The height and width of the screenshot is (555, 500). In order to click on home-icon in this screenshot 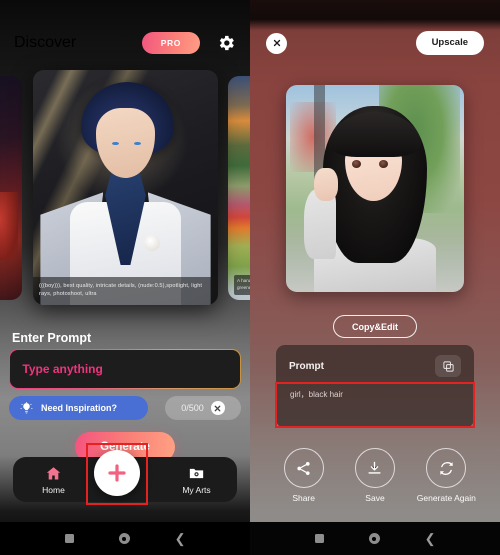, I will do `click(53, 472)`.